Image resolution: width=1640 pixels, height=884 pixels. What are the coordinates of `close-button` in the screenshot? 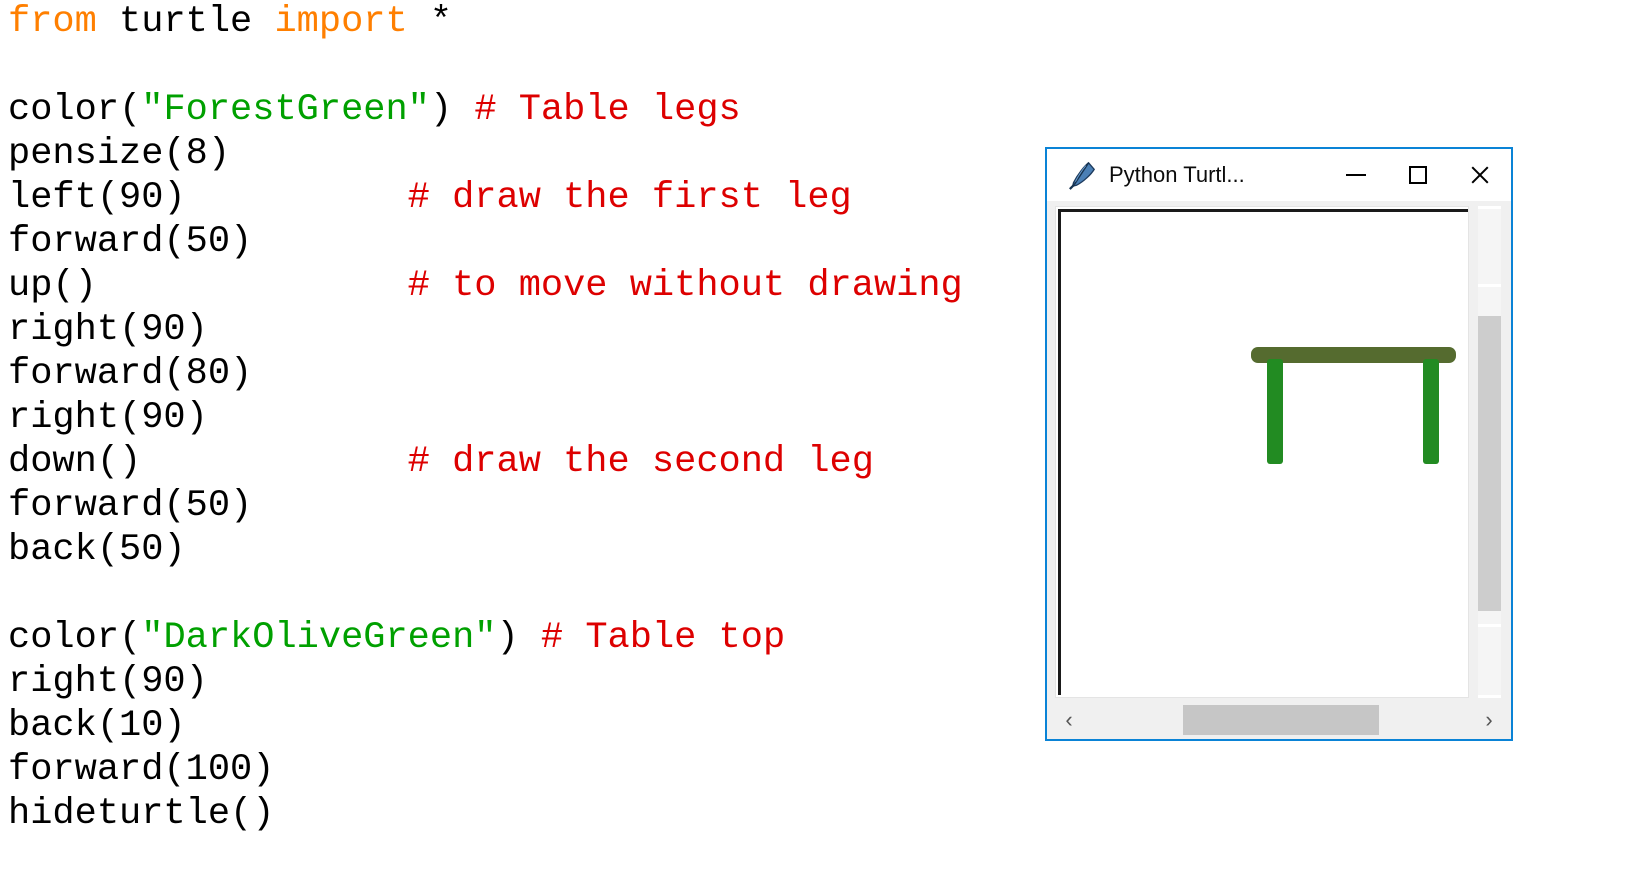 It's located at (1480, 175).